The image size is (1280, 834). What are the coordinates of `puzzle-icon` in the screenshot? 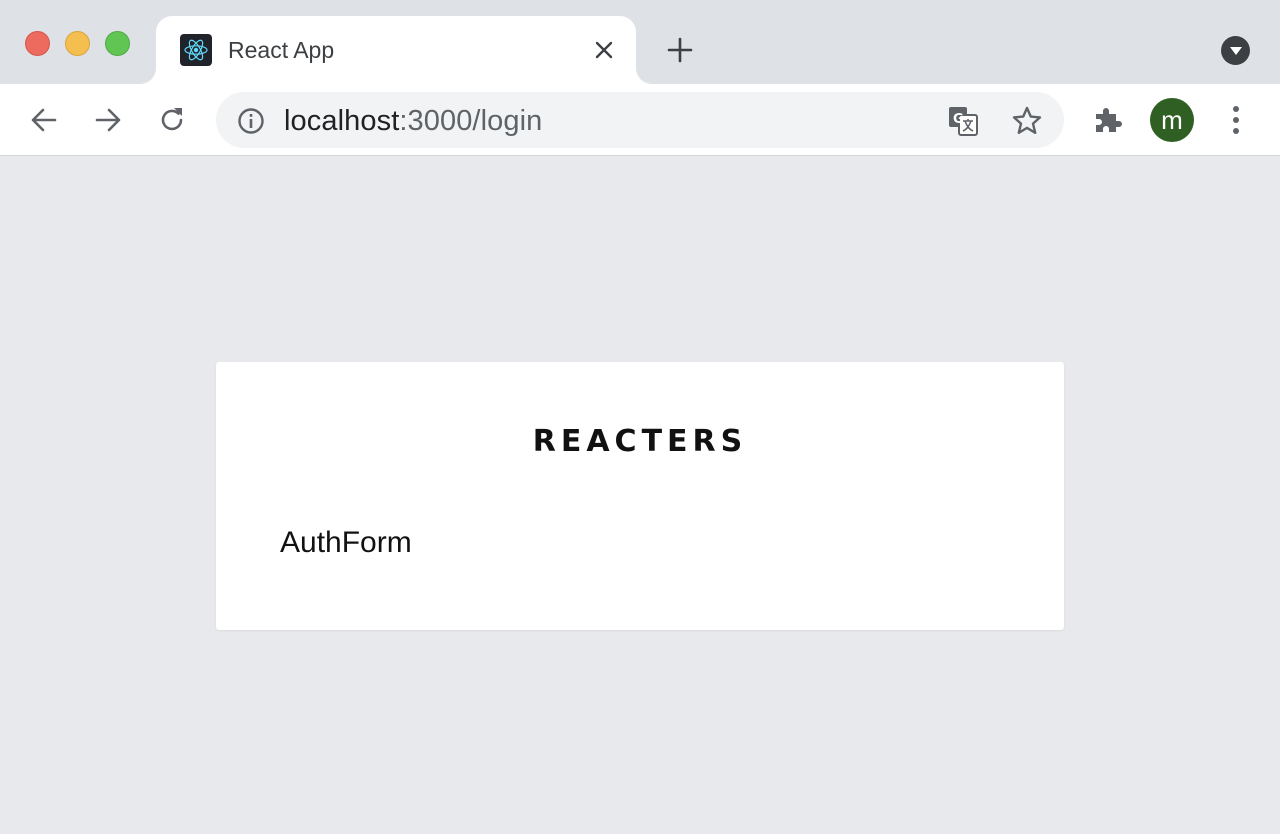 It's located at (1109, 120).